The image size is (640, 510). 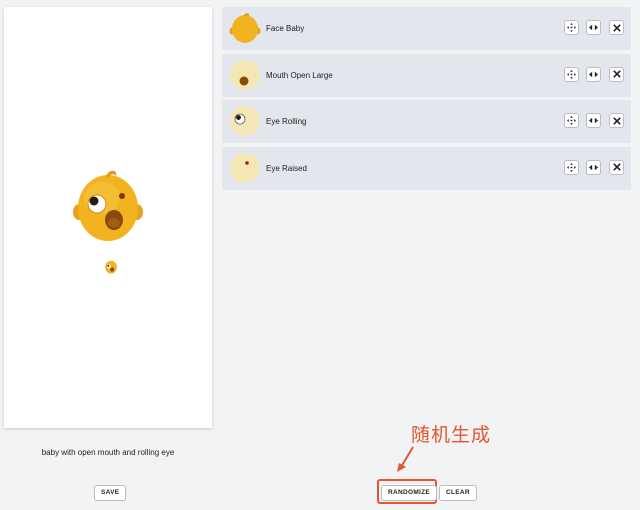 I want to click on save-button: SAVE, so click(x=110, y=493).